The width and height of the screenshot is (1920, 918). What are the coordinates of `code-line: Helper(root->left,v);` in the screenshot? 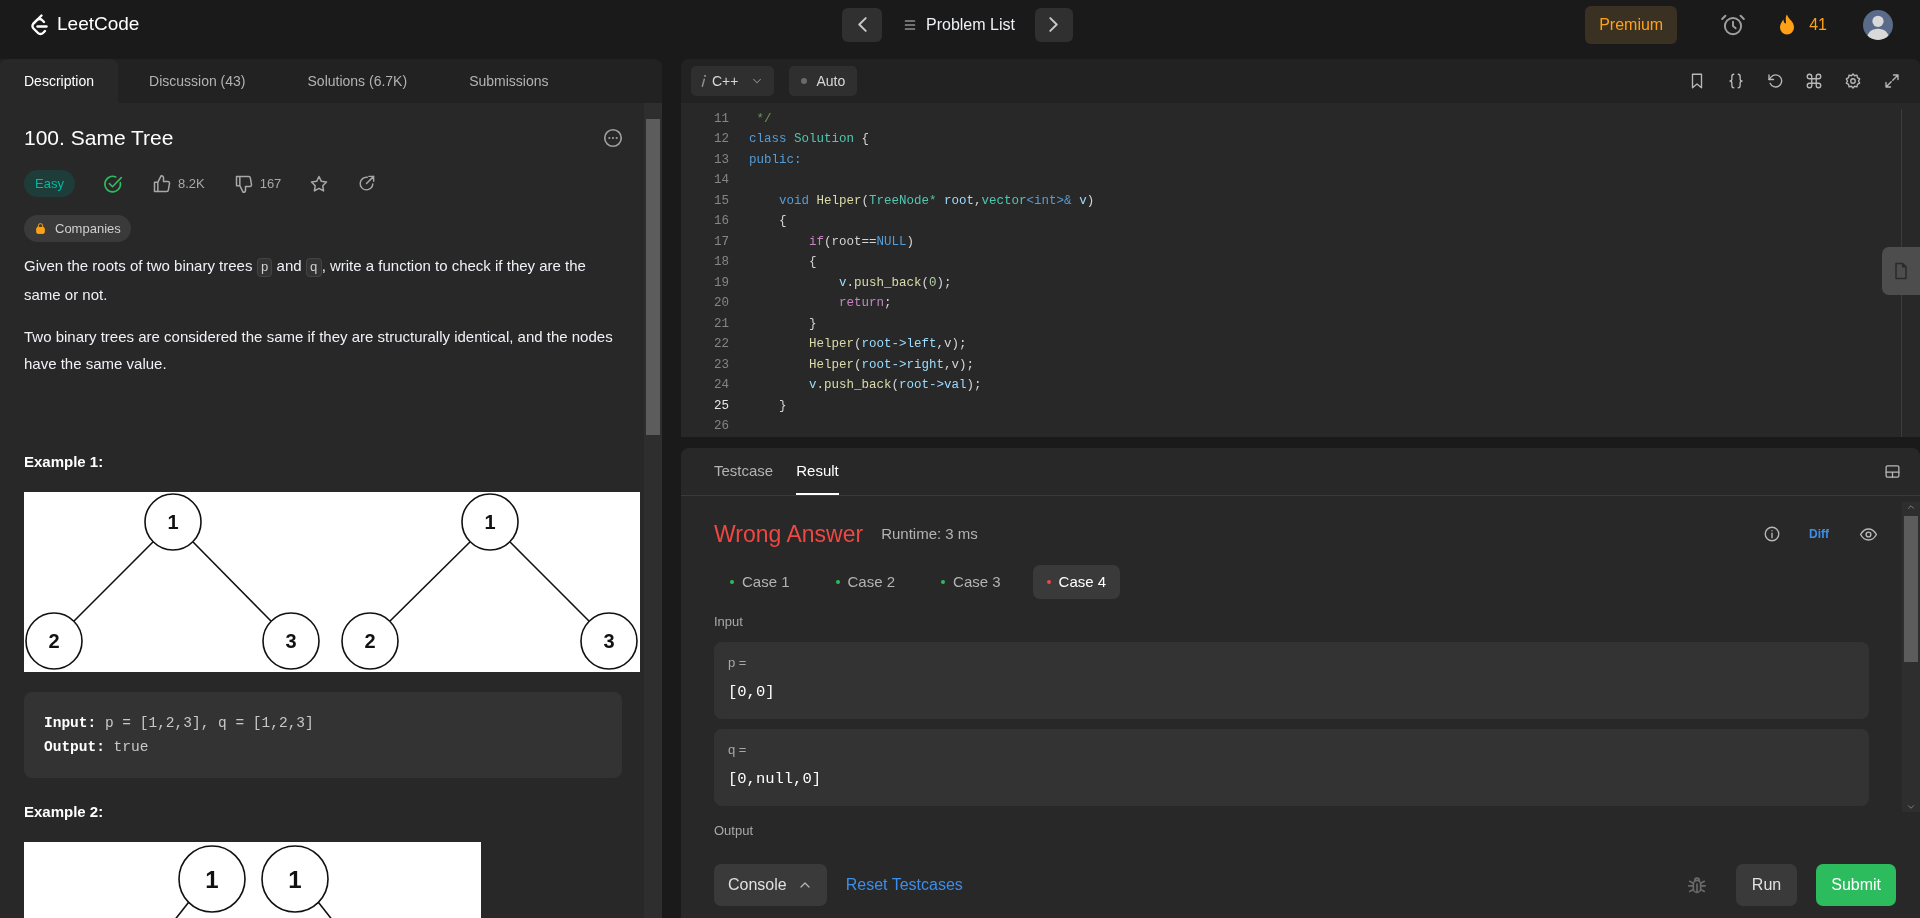 It's located at (887, 345).